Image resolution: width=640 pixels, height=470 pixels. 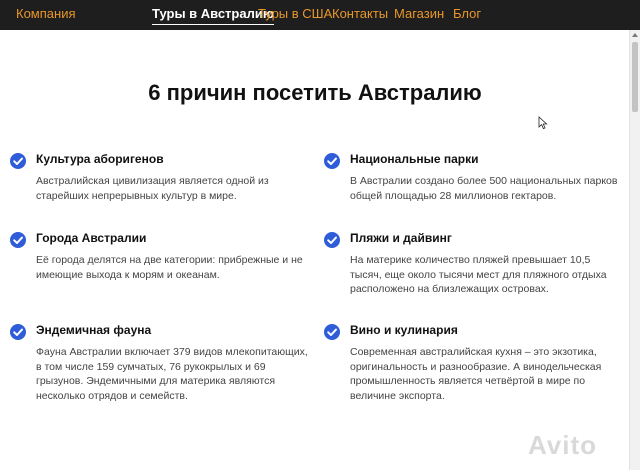 What do you see at coordinates (46, 13) in the screenshot?
I see `nav-brand-link: Компания` at bounding box center [46, 13].